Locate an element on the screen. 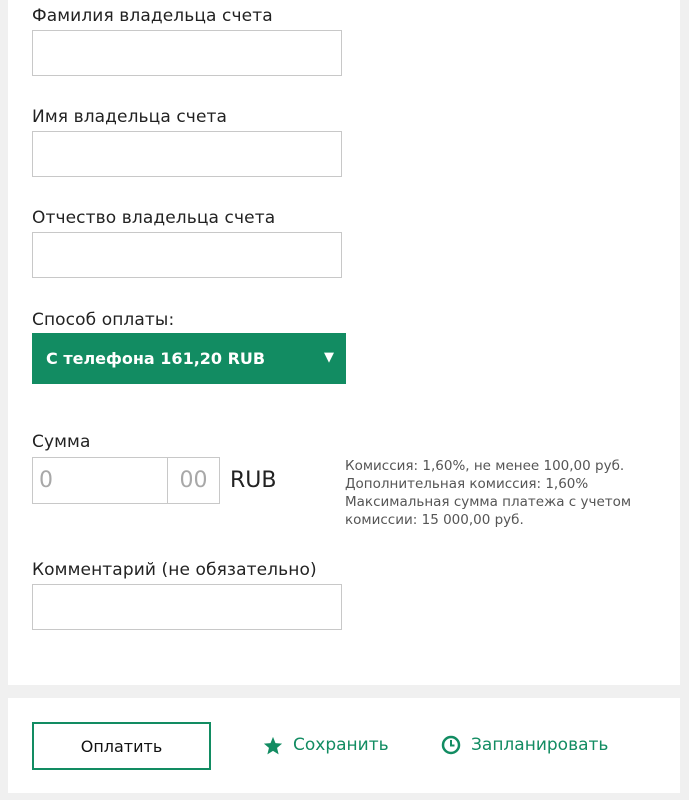  cents-placeholder: 00 is located at coordinates (193, 480).